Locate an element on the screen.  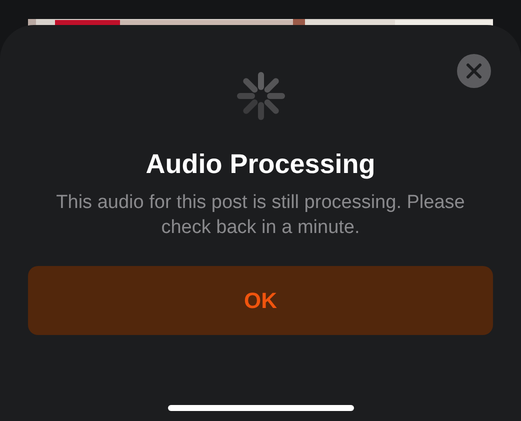
dialog-message: This audio for this post is still processing. Please check back in a minute. is located at coordinates (260, 215).